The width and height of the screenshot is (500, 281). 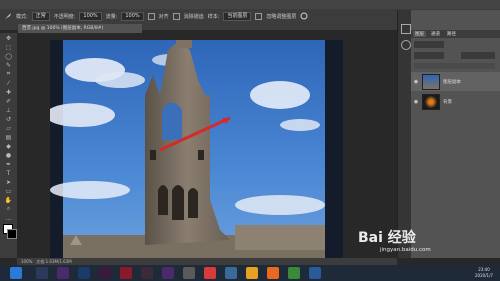 I want to click on panel-icon-strip, so click(x=404, y=134).